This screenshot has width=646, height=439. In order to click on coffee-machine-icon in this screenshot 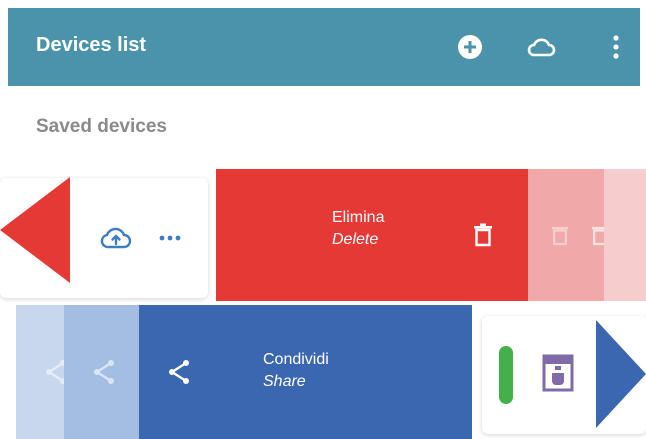, I will do `click(558, 373)`.